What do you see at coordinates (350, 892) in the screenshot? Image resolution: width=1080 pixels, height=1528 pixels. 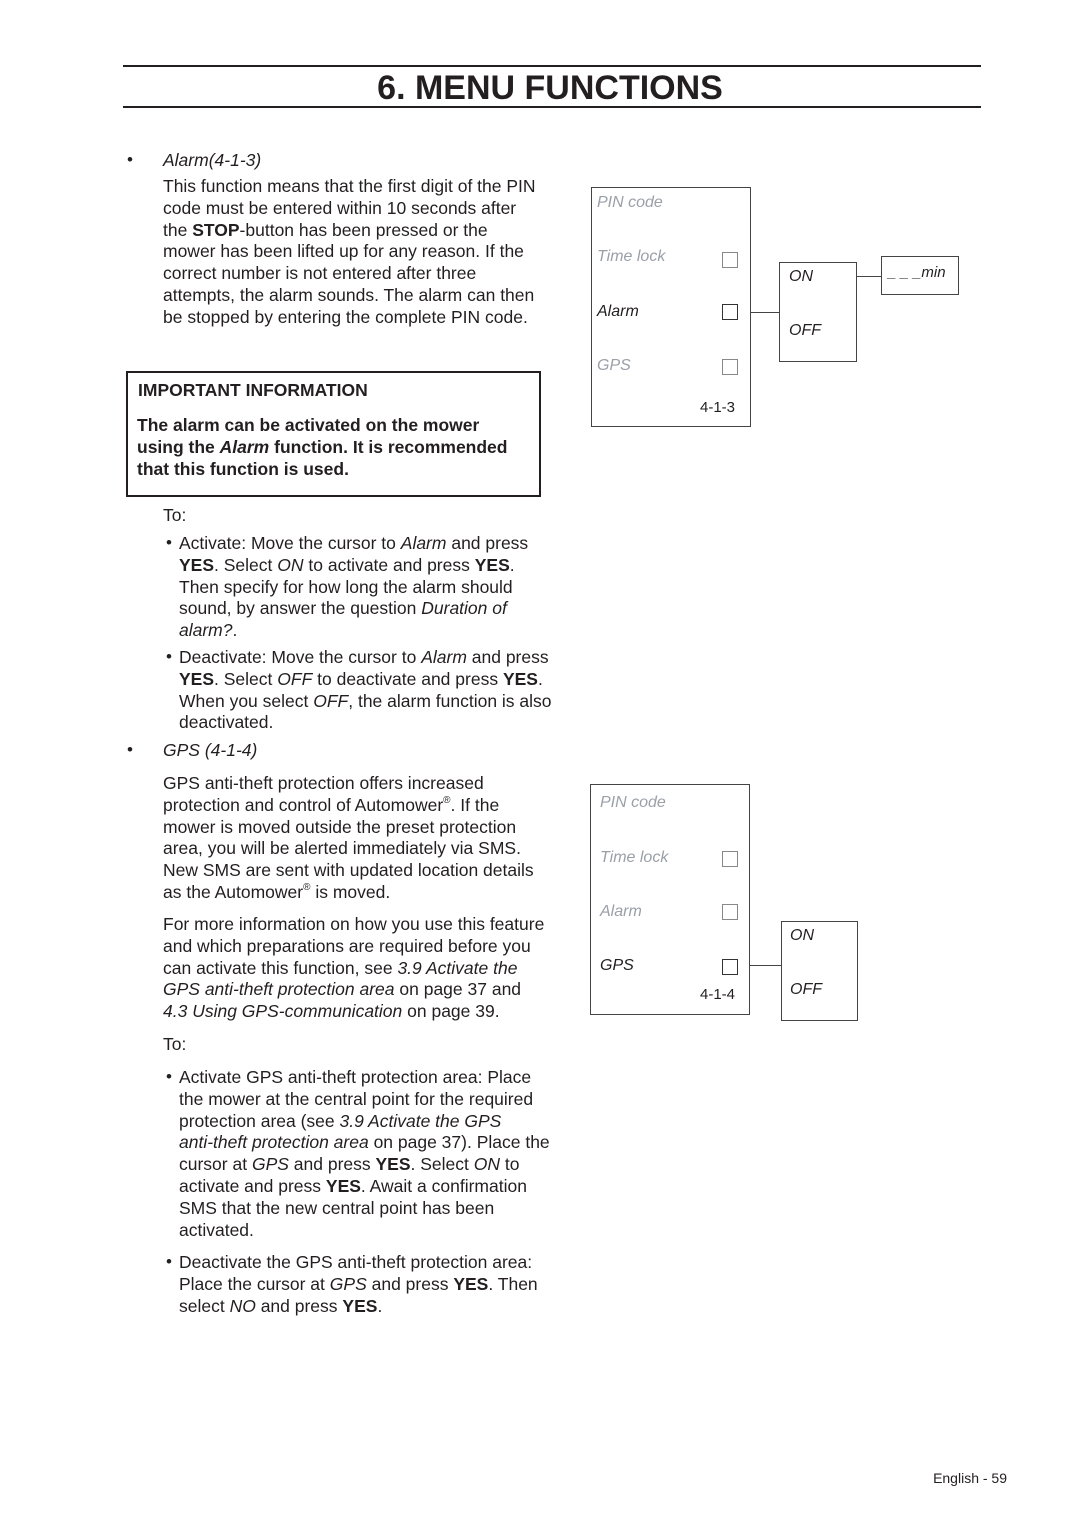 I see `text-run: is moved.` at bounding box center [350, 892].